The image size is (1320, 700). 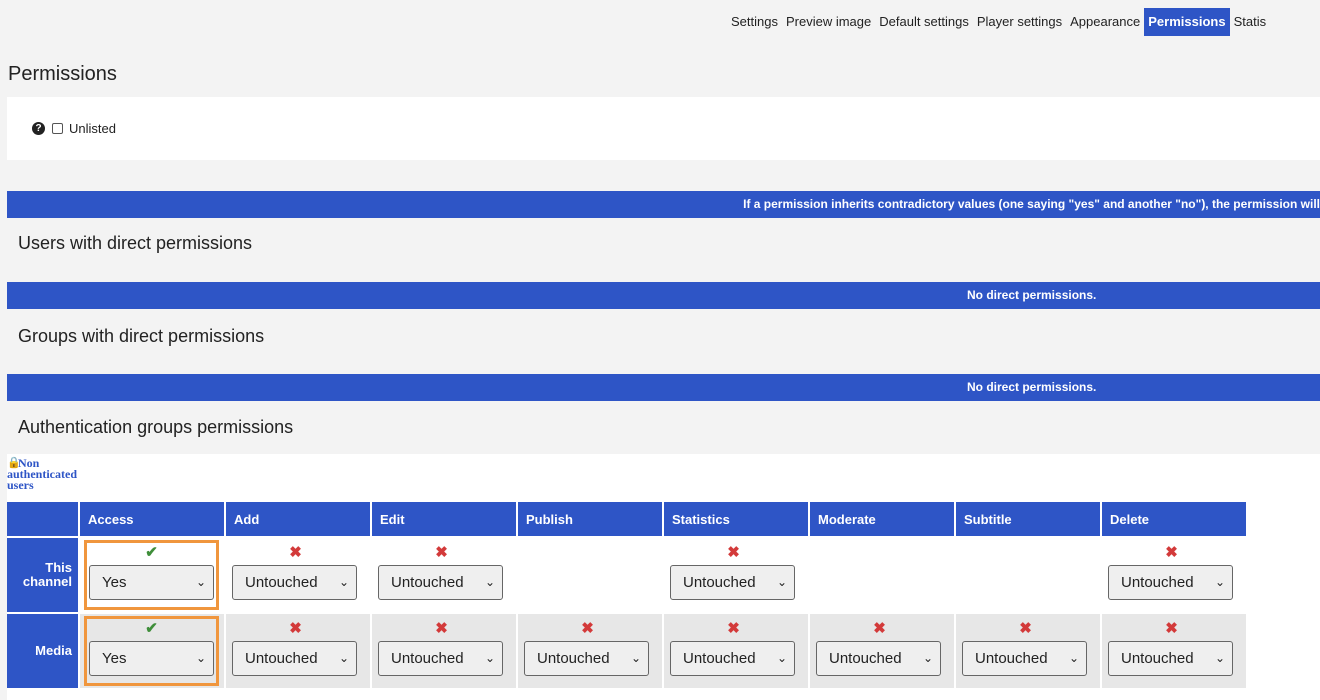 I want to click on tab-settings: Settings, so click(x=754, y=22).